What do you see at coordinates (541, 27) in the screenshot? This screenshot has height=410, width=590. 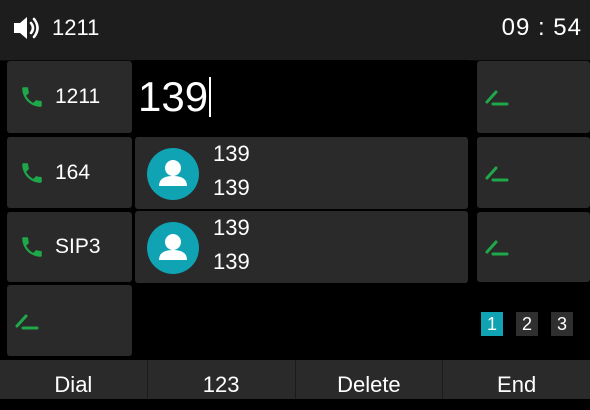 I see `clock: 09 : 54` at bounding box center [541, 27].